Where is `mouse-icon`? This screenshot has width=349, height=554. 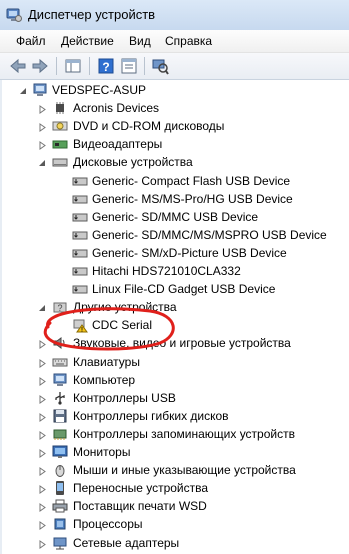
mouse-icon is located at coordinates (60, 470).